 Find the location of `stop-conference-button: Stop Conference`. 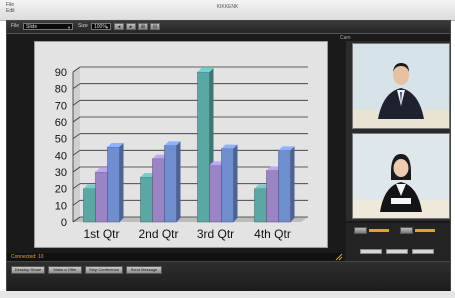

stop-conference-button: Stop Conference is located at coordinates (104, 270).